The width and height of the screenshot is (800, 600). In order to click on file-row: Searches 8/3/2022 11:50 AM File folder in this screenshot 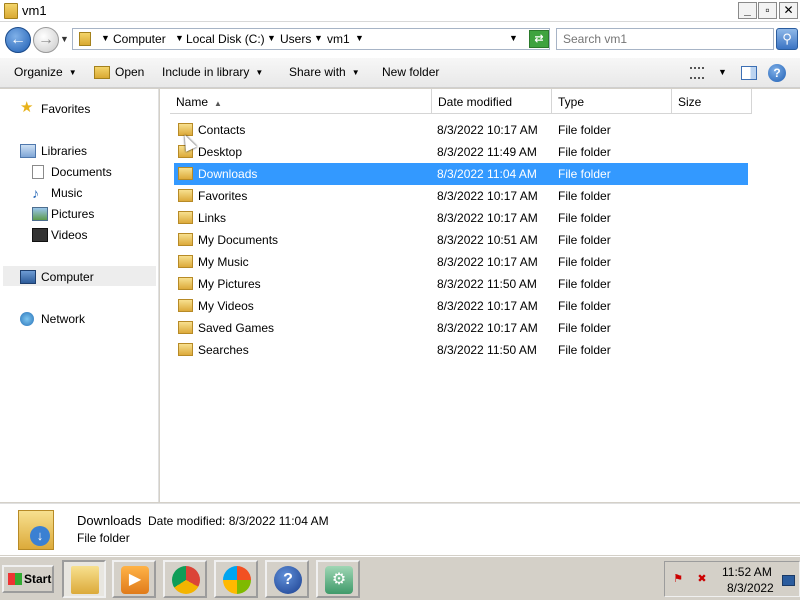, I will do `click(461, 350)`.